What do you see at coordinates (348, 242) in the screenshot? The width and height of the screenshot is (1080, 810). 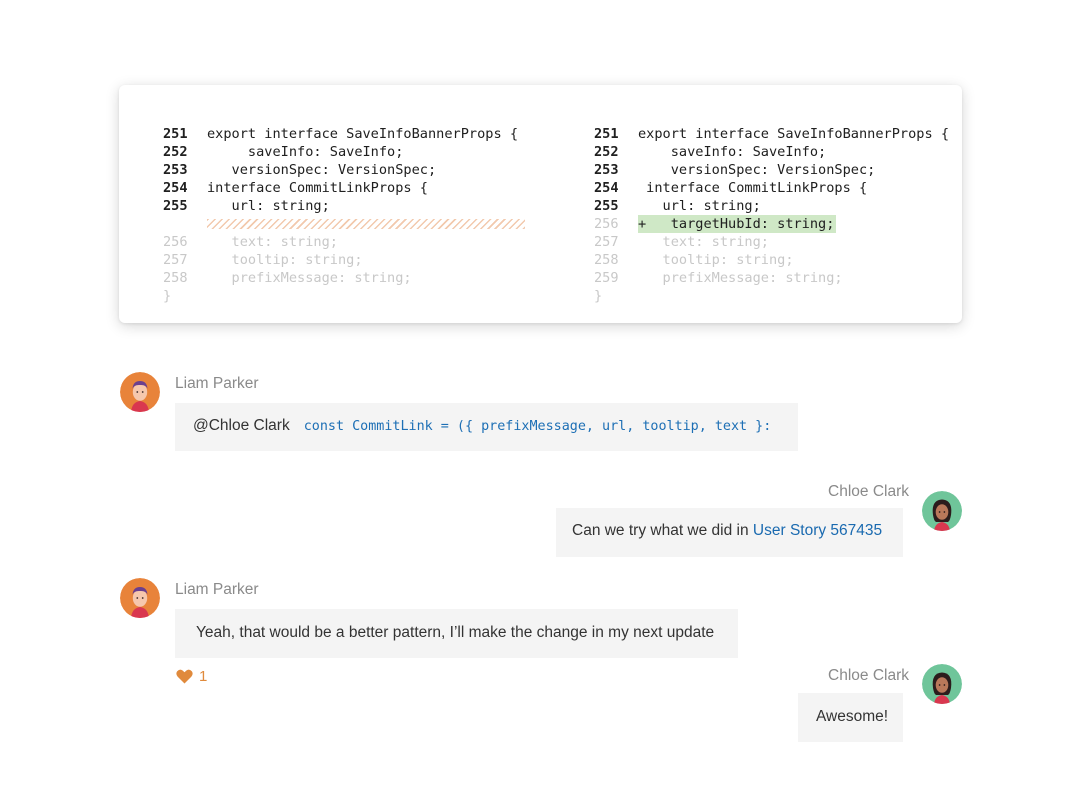 I see `code-line: 256 text: string;` at bounding box center [348, 242].